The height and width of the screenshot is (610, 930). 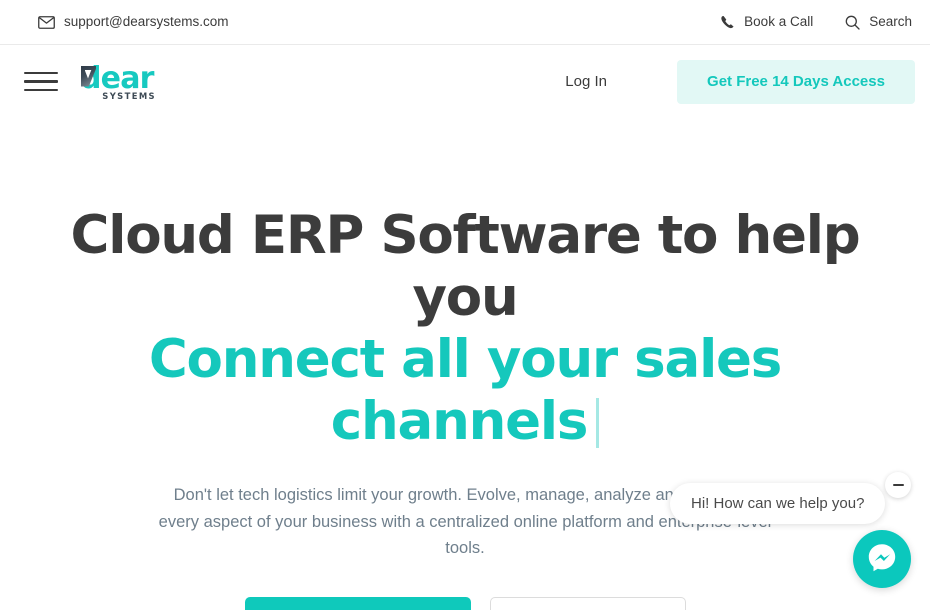 I want to click on navbar-left-group: dear SYSTEMS, so click(x=90, y=82).